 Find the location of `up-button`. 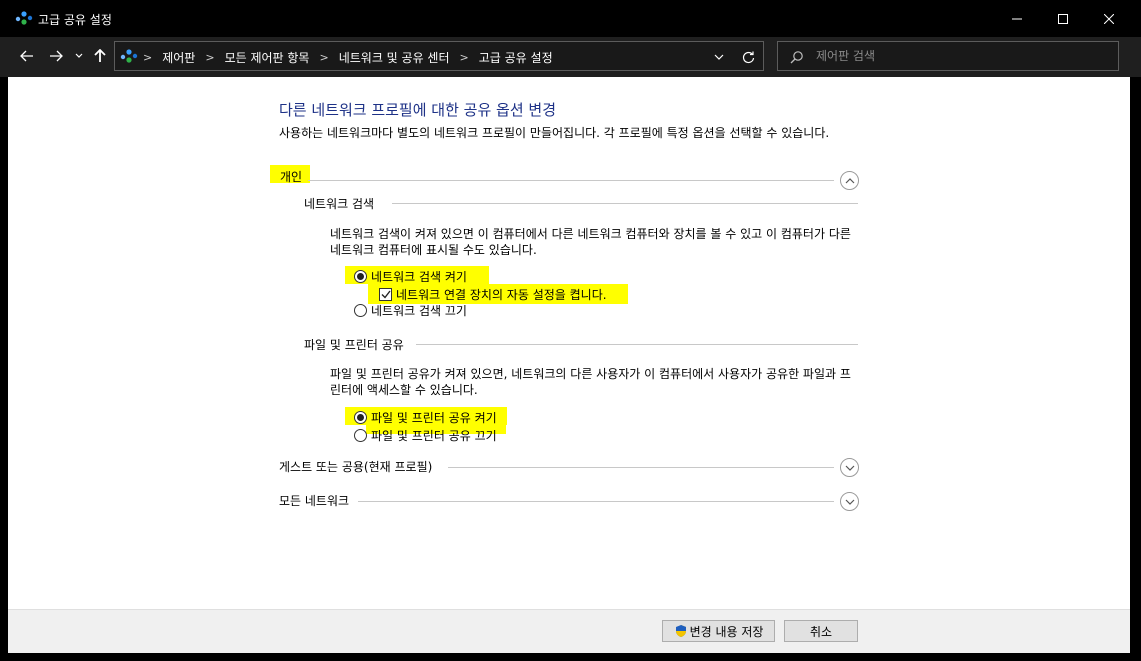

up-button is located at coordinates (100, 56).